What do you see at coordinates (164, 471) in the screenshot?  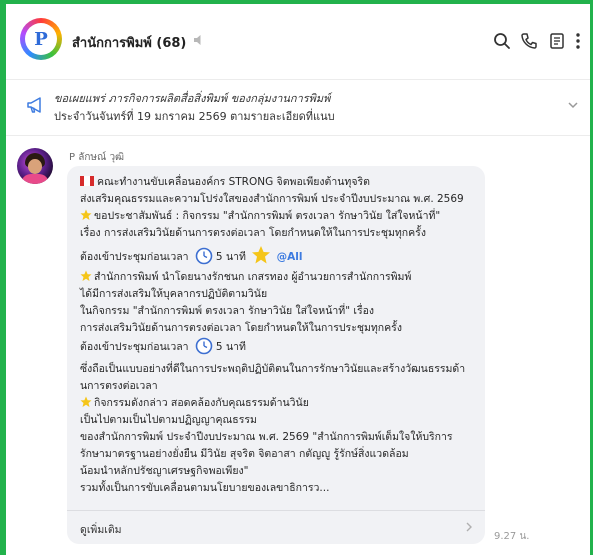 I see `message-line: น้อมนำหลักปรัชญาเศรษฐกิจพอเพียง"` at bounding box center [164, 471].